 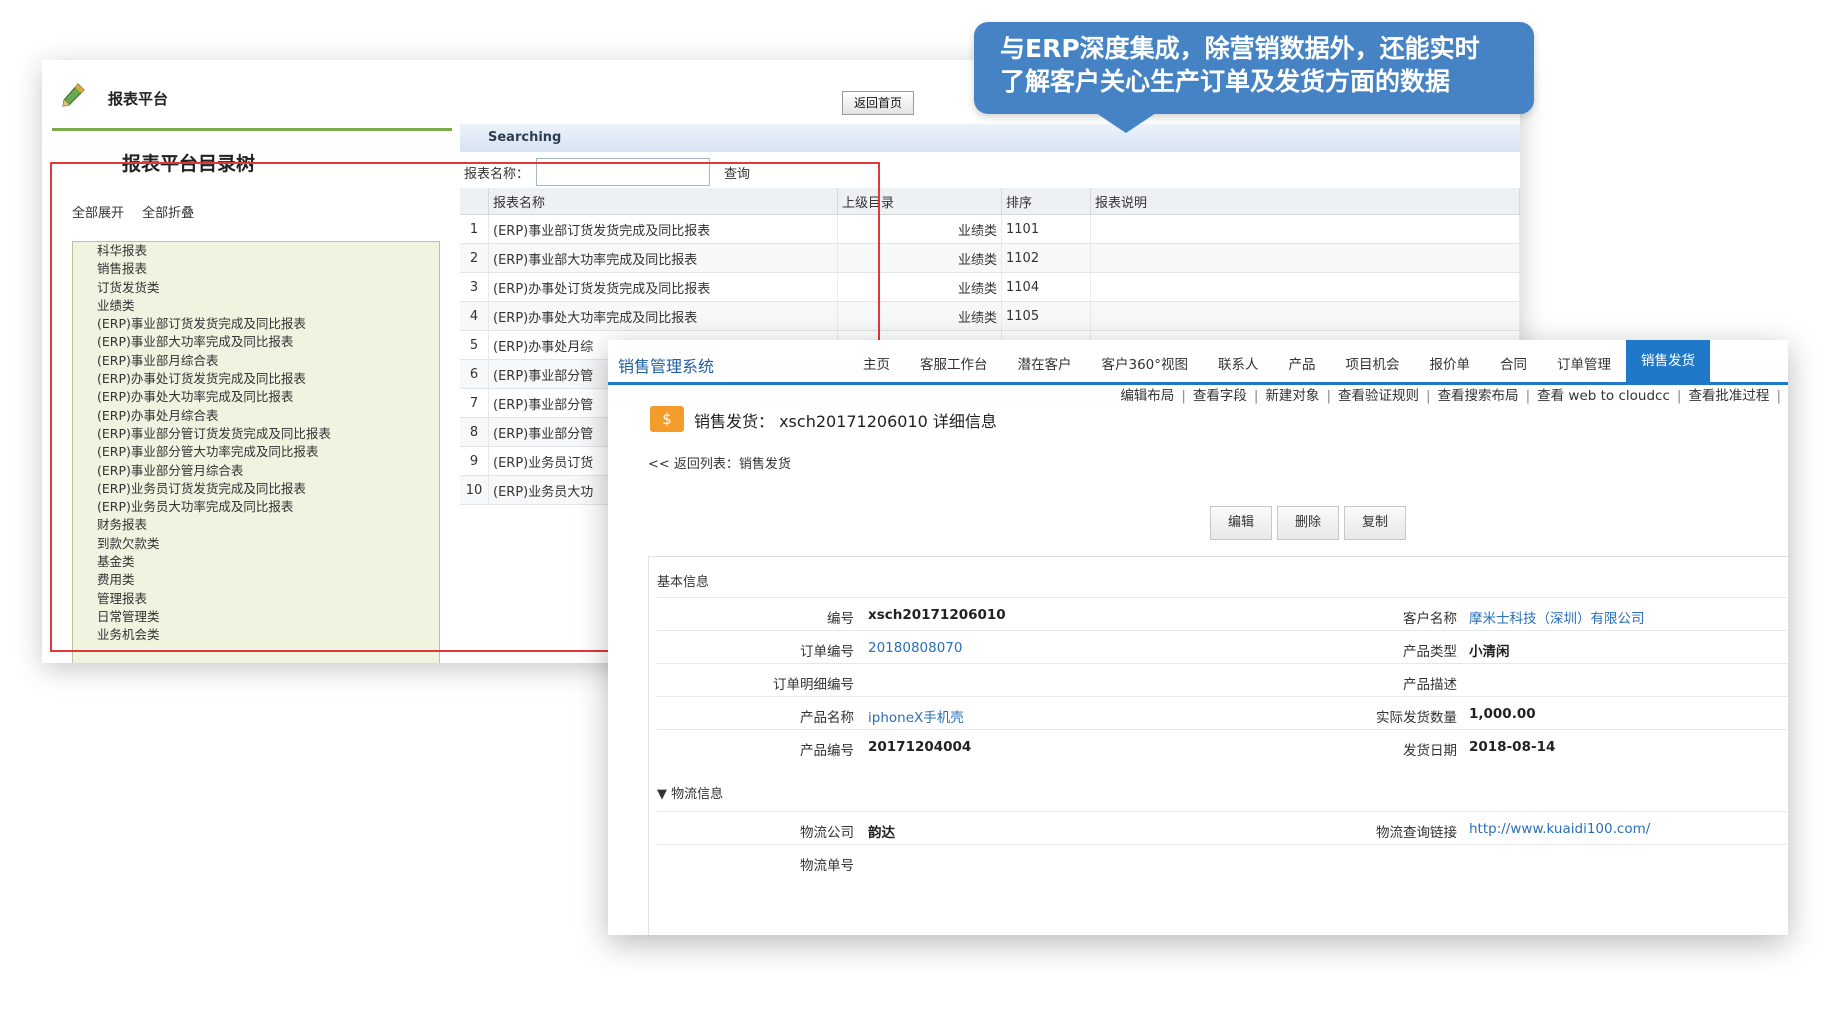 I want to click on col-sort: 排序, so click(x=1046, y=201).